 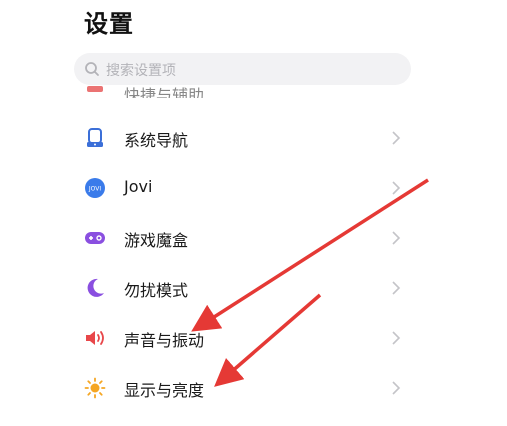 What do you see at coordinates (95, 388) in the screenshot?
I see `sun-icon` at bounding box center [95, 388].